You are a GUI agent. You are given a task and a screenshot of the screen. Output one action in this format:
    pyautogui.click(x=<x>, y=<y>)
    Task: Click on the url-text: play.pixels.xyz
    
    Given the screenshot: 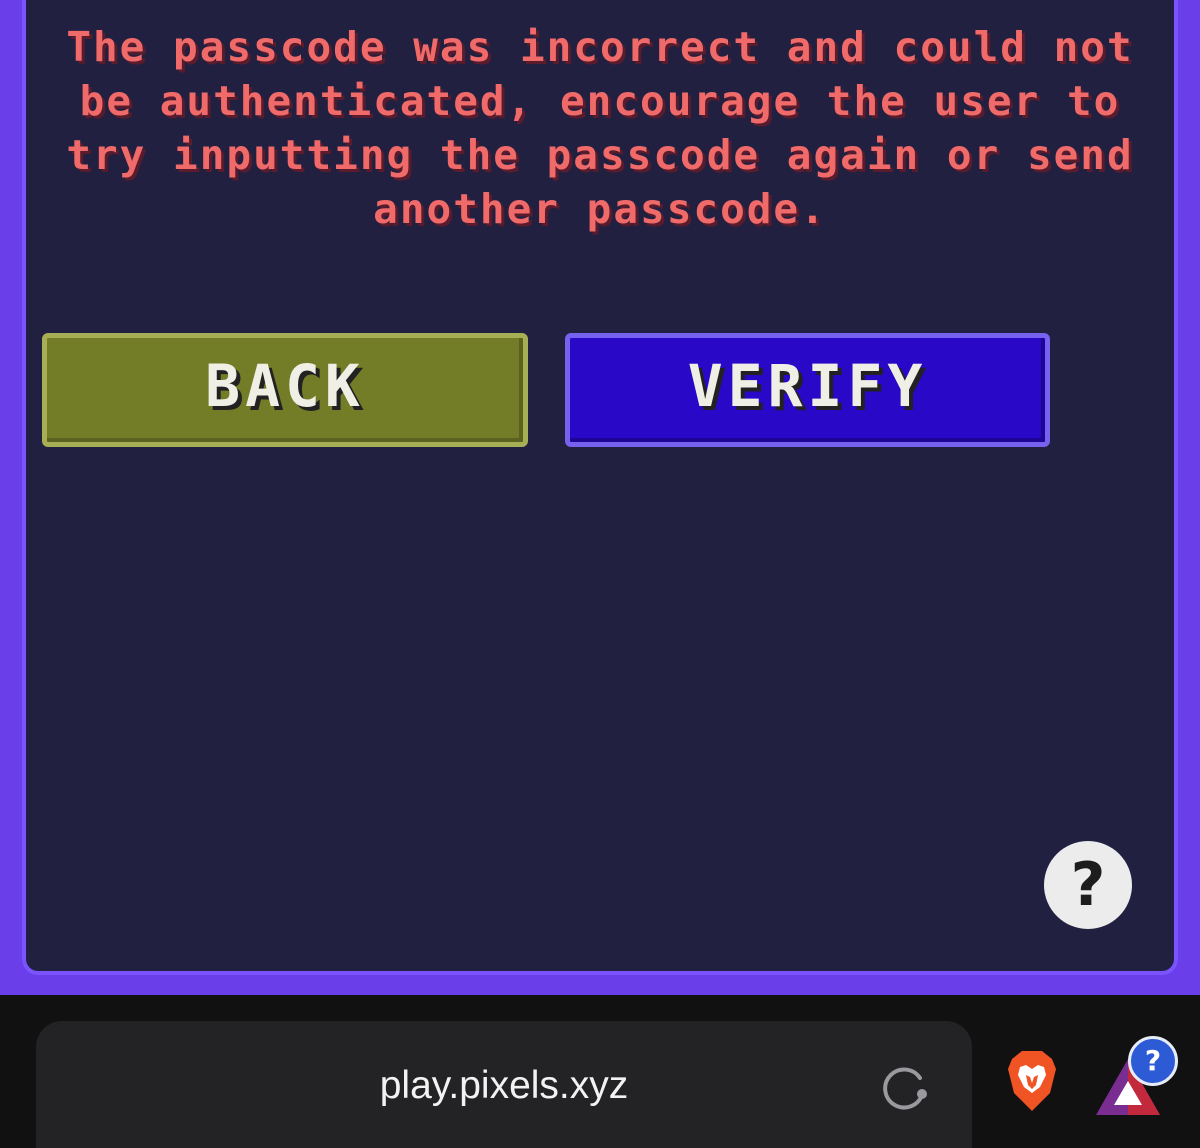 What is the action you would take?
    pyautogui.click(x=504, y=1085)
    